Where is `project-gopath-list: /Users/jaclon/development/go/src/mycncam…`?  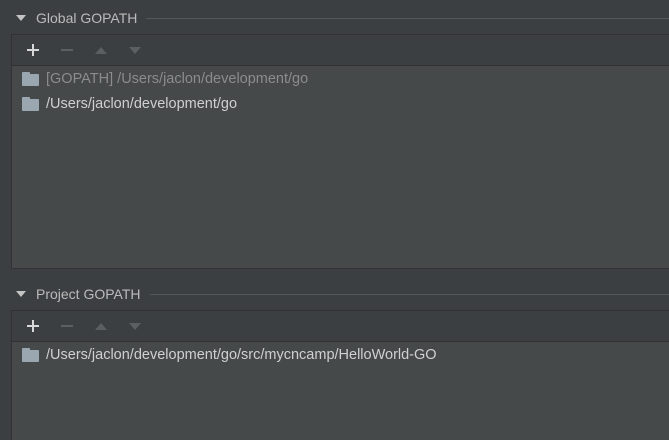
project-gopath-list: /Users/jaclon/development/go/src/mycncam… is located at coordinates (340, 354).